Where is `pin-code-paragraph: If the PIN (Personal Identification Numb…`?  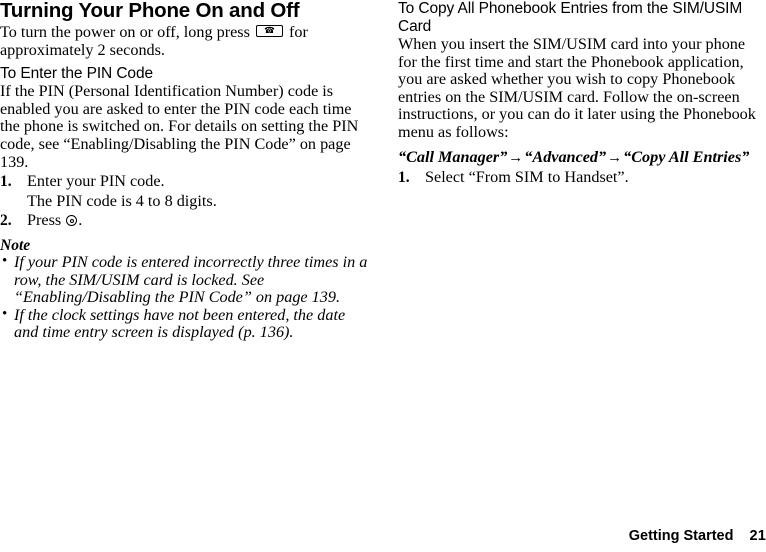
pin-code-paragraph: If the PIN (Personal Identification Numb… is located at coordinates (179, 126).